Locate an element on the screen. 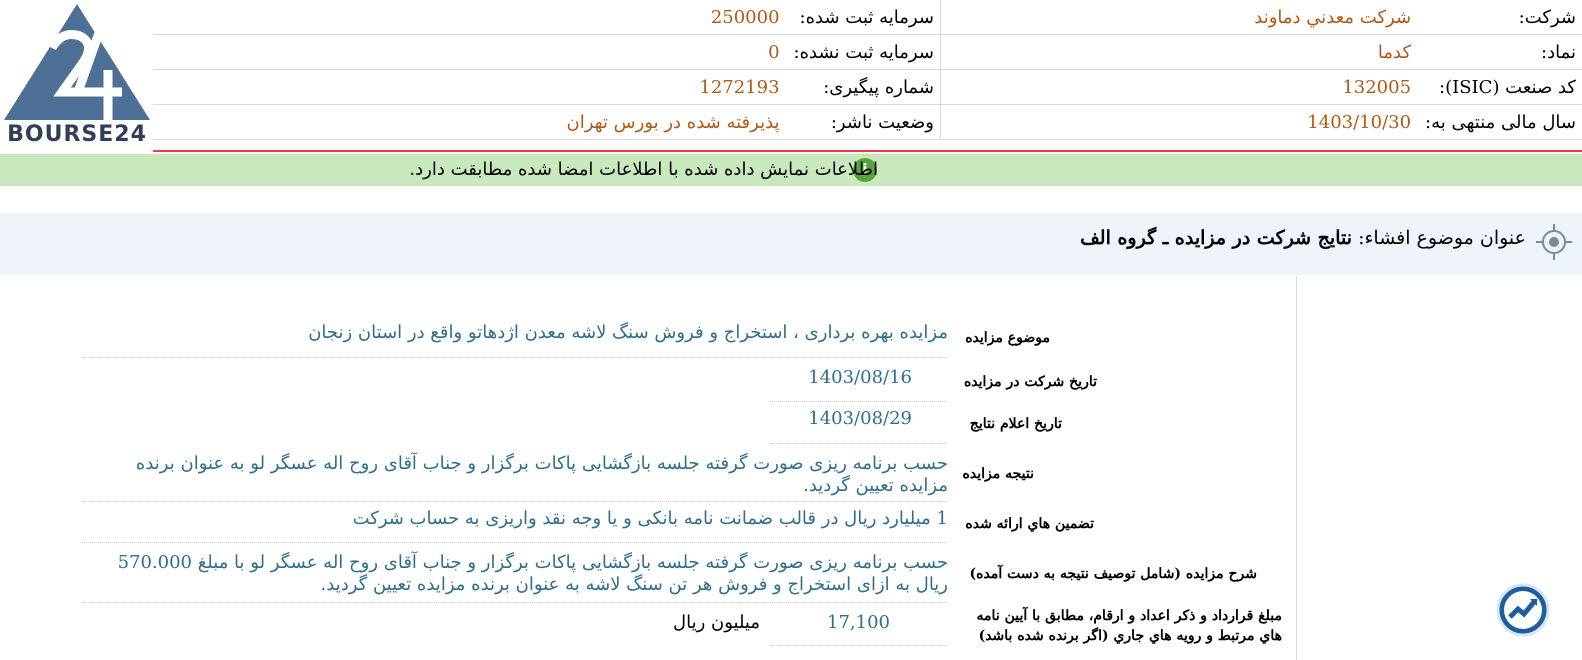 This screenshot has width=1582, height=660. disclosure-subject-title: نتایج شرکت در مزایده ـ گروه الف is located at coordinates (1216, 238).